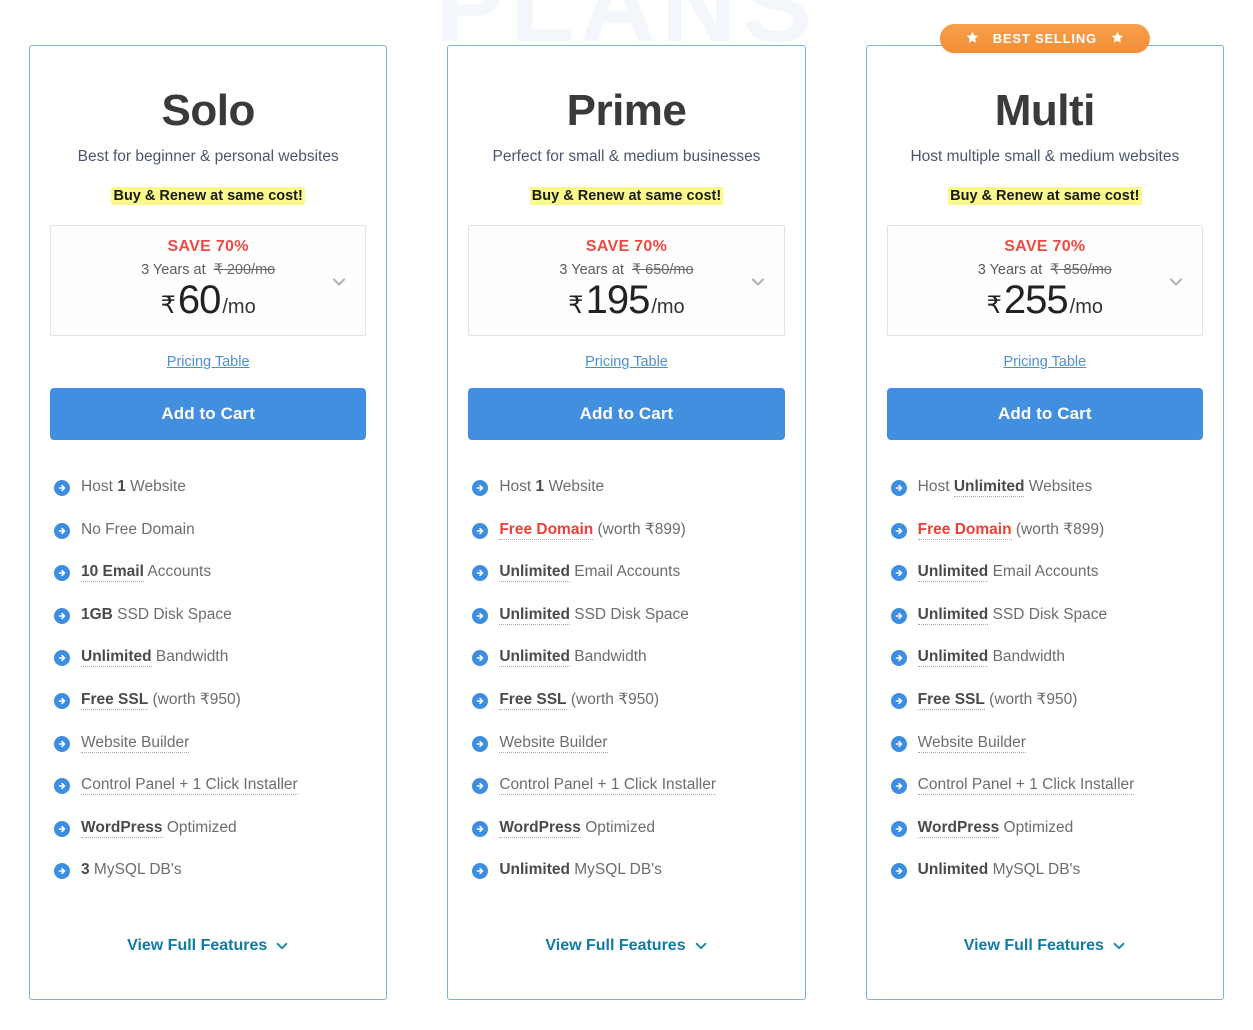 This screenshot has width=1253, height=1030. I want to click on feature-text-emphasis: Free Domain, so click(546, 530).